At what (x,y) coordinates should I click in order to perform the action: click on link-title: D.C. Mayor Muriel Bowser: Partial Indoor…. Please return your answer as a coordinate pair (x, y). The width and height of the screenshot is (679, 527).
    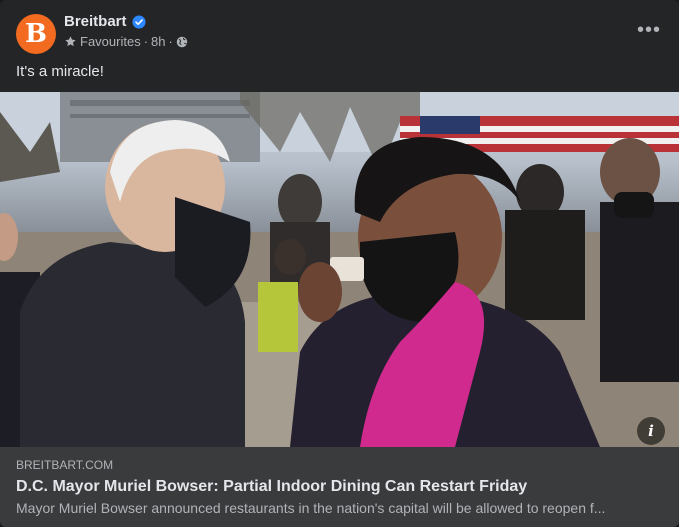
    Looking at the image, I should click on (271, 487).